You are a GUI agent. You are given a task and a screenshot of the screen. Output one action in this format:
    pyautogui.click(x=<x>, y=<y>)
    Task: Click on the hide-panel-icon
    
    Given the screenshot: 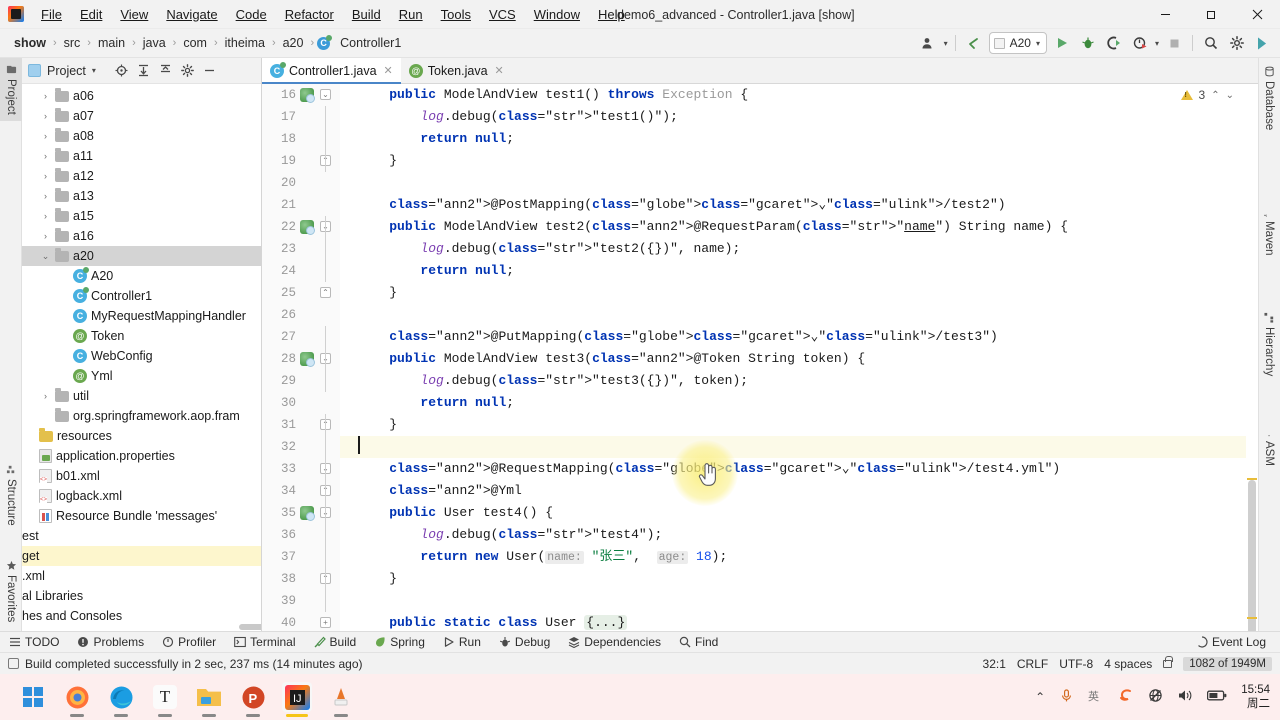 What is the action you would take?
    pyautogui.click(x=210, y=71)
    